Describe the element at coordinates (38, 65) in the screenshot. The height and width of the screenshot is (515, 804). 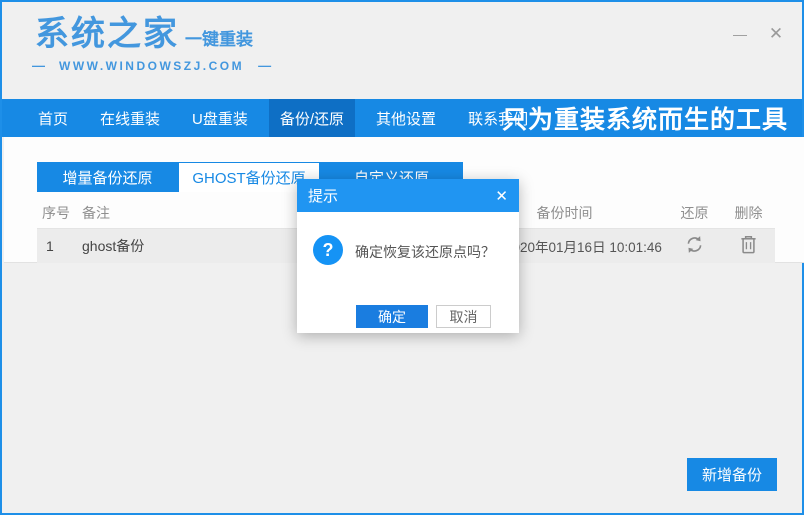
I see `dash-left: —` at that location.